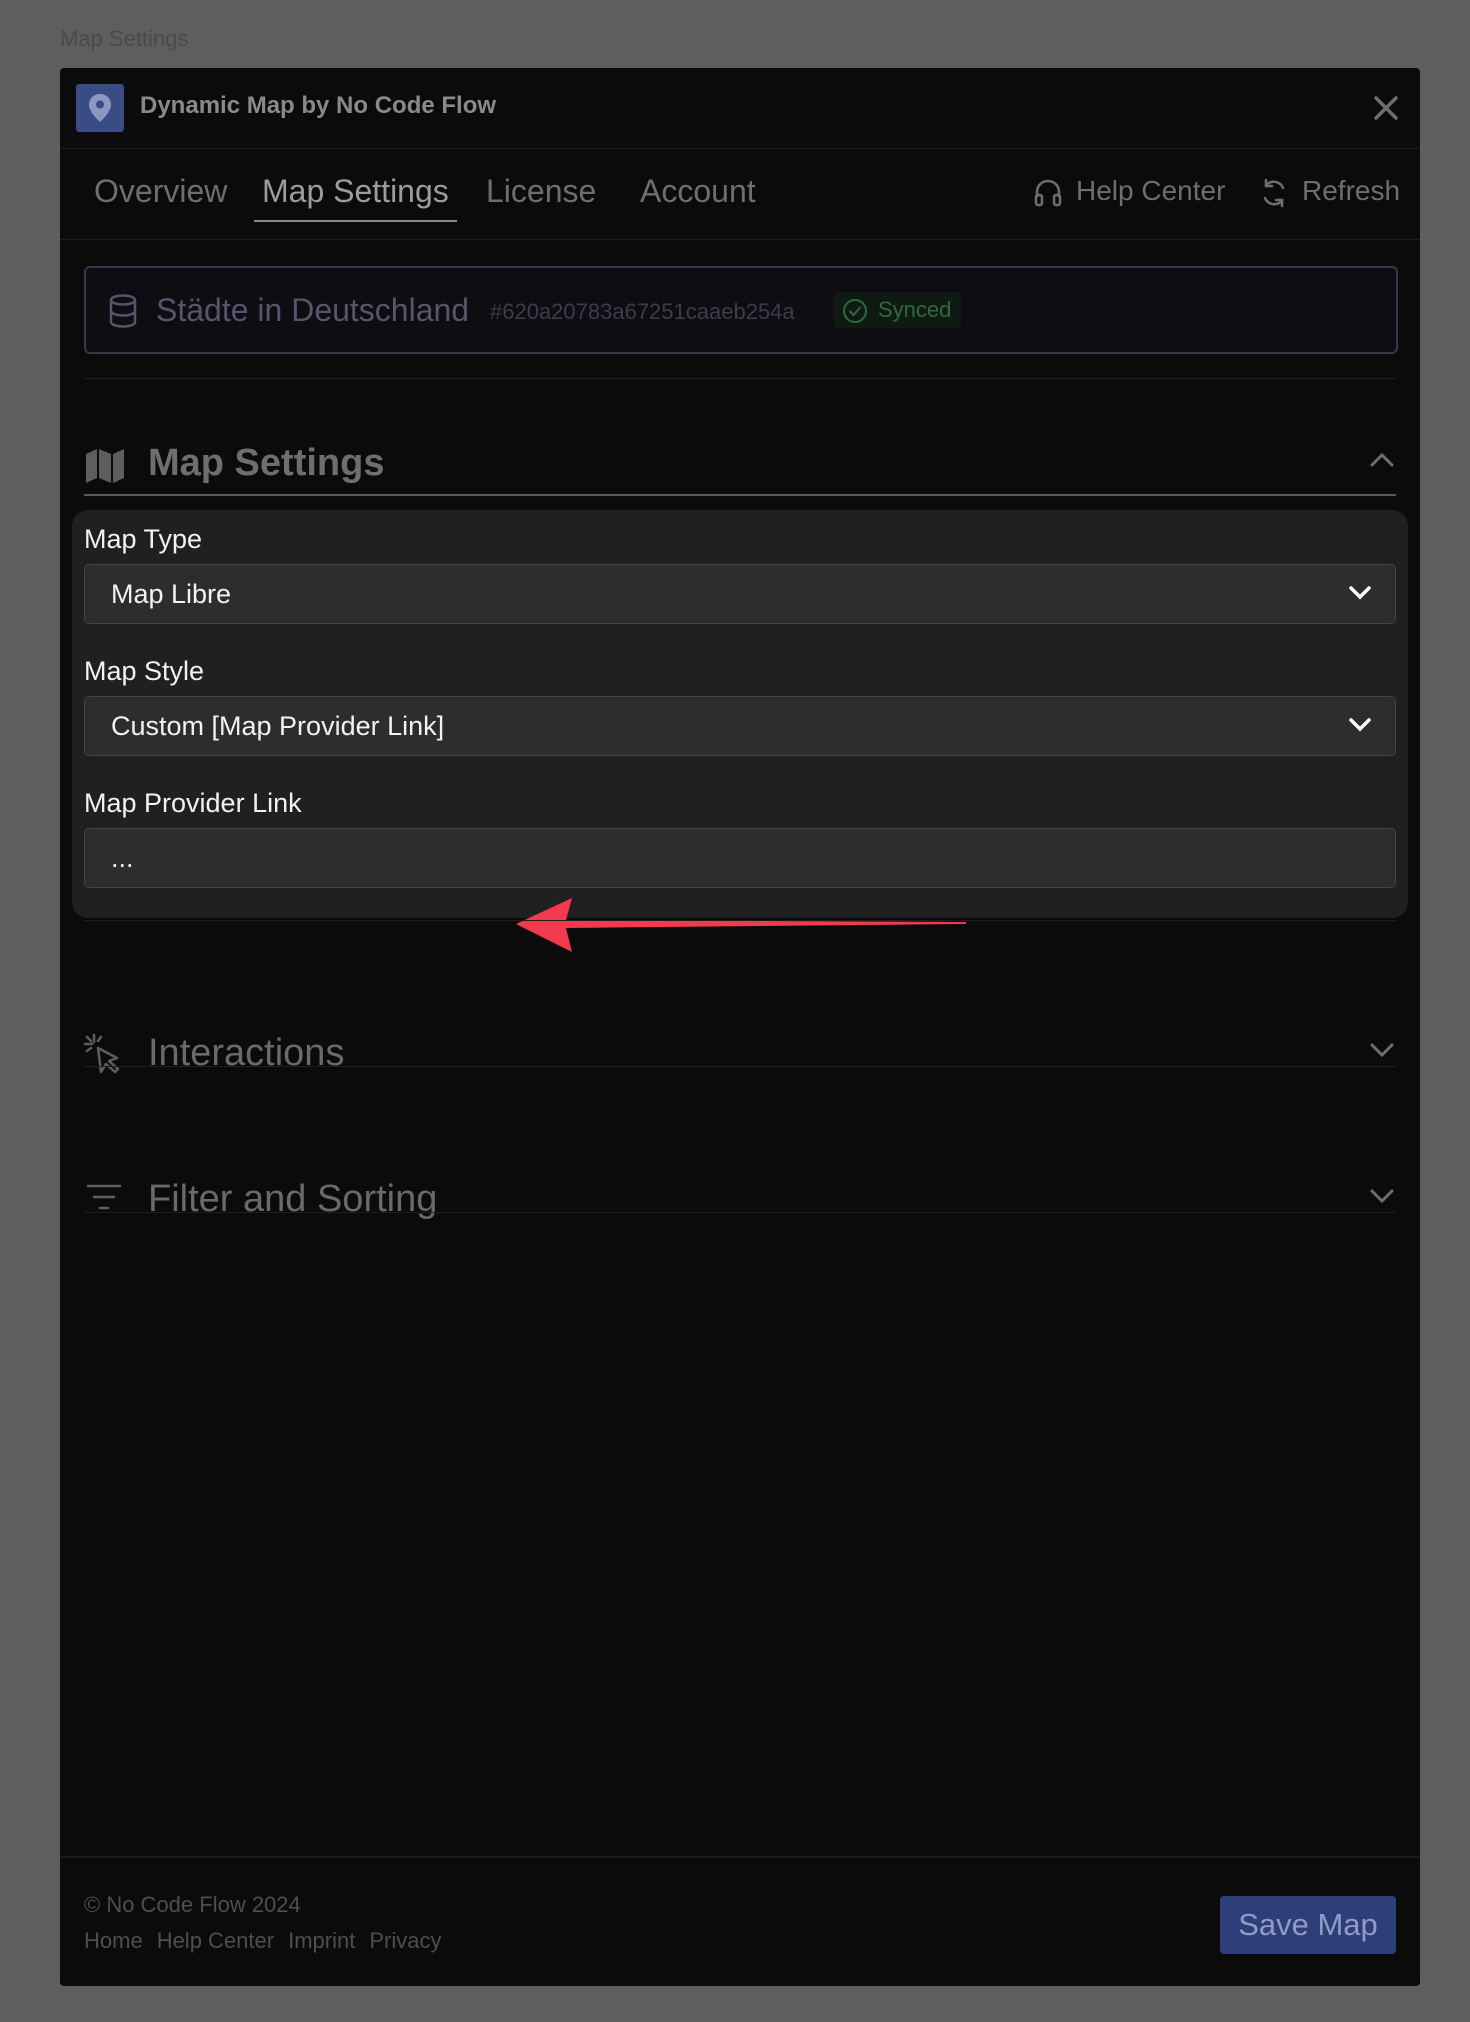 The width and height of the screenshot is (1470, 2022). I want to click on tab-license: License, so click(541, 196).